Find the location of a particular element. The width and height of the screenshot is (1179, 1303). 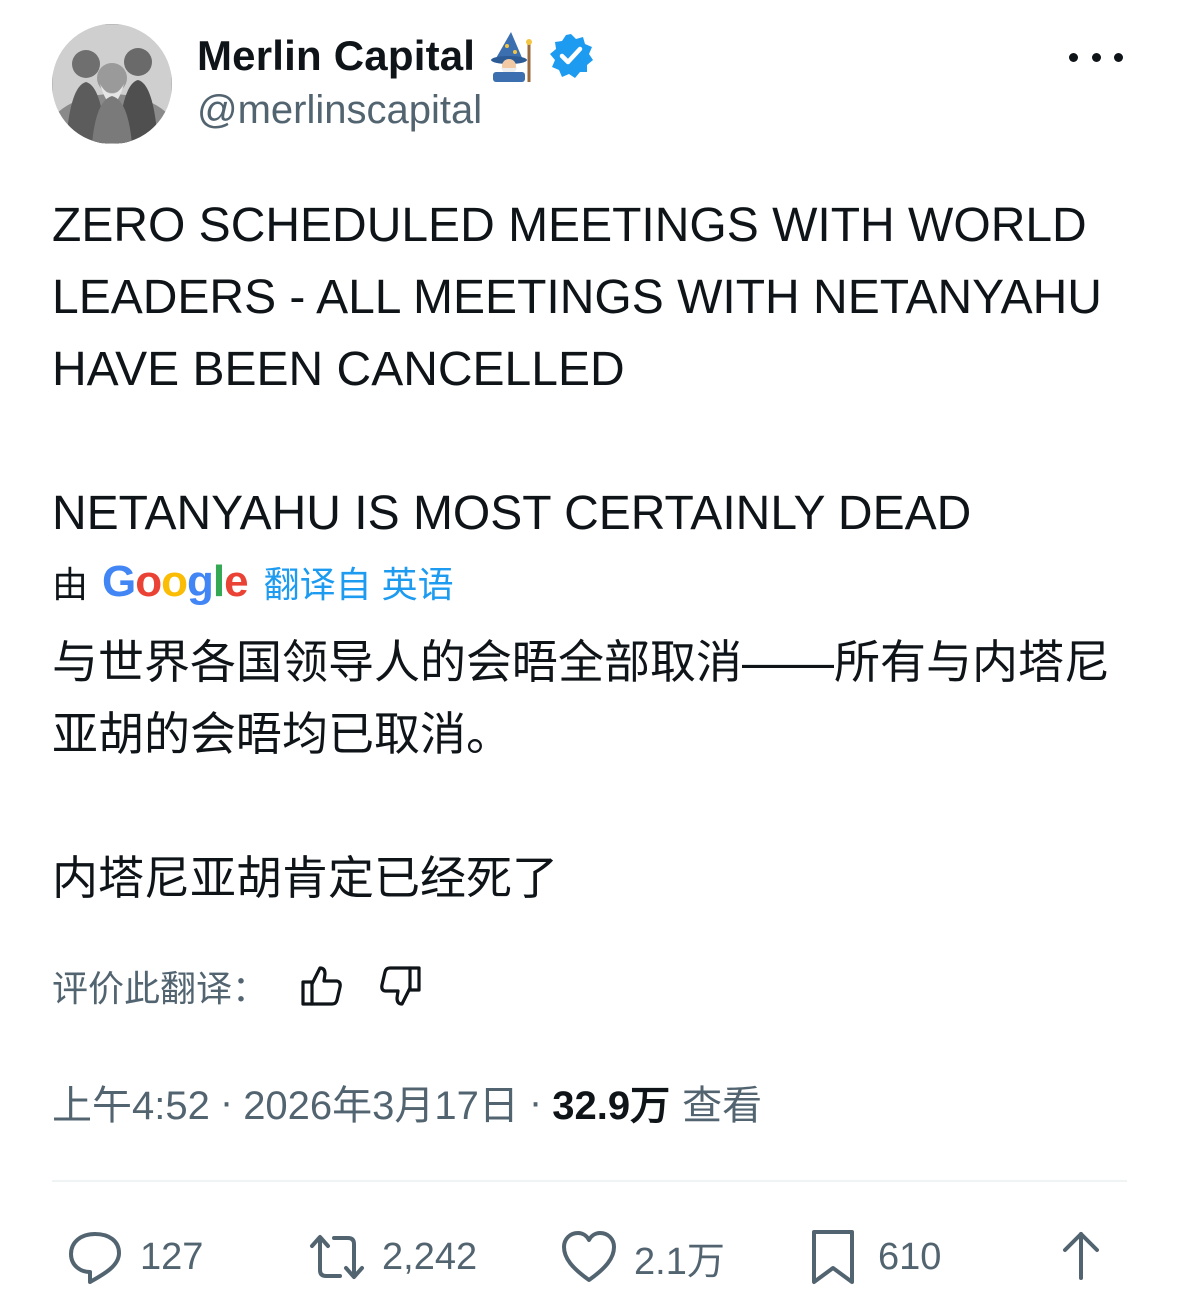

reply-count: 127 is located at coordinates (172, 1256).